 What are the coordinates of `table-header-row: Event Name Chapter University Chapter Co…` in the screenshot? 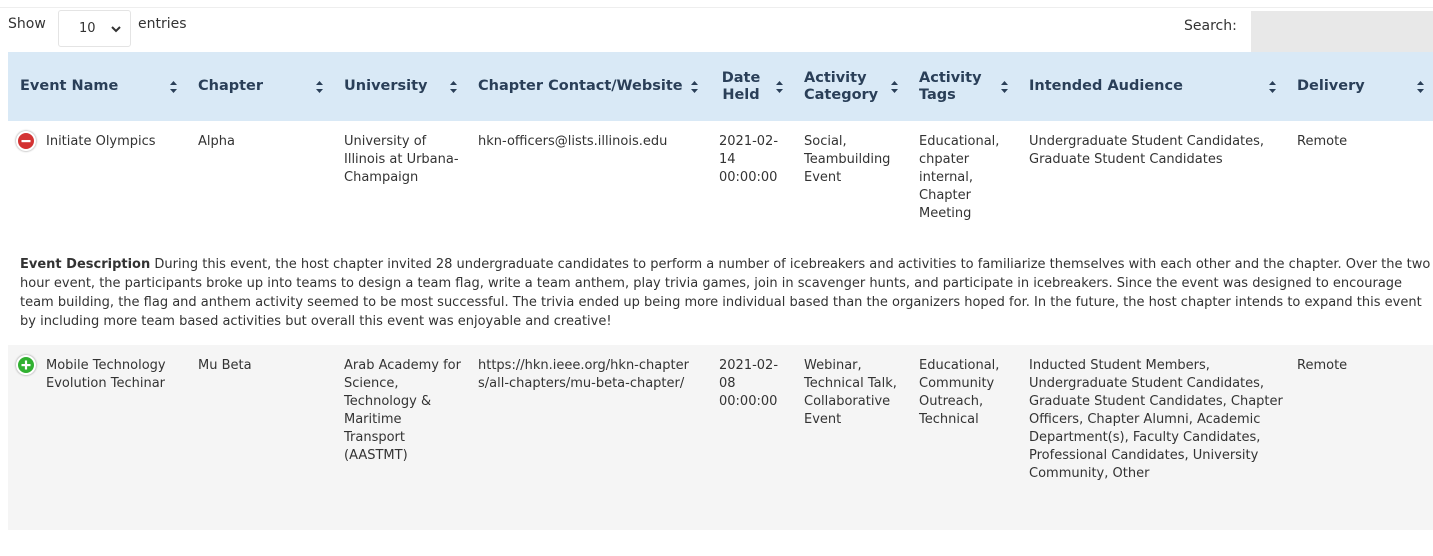 It's located at (720, 86).